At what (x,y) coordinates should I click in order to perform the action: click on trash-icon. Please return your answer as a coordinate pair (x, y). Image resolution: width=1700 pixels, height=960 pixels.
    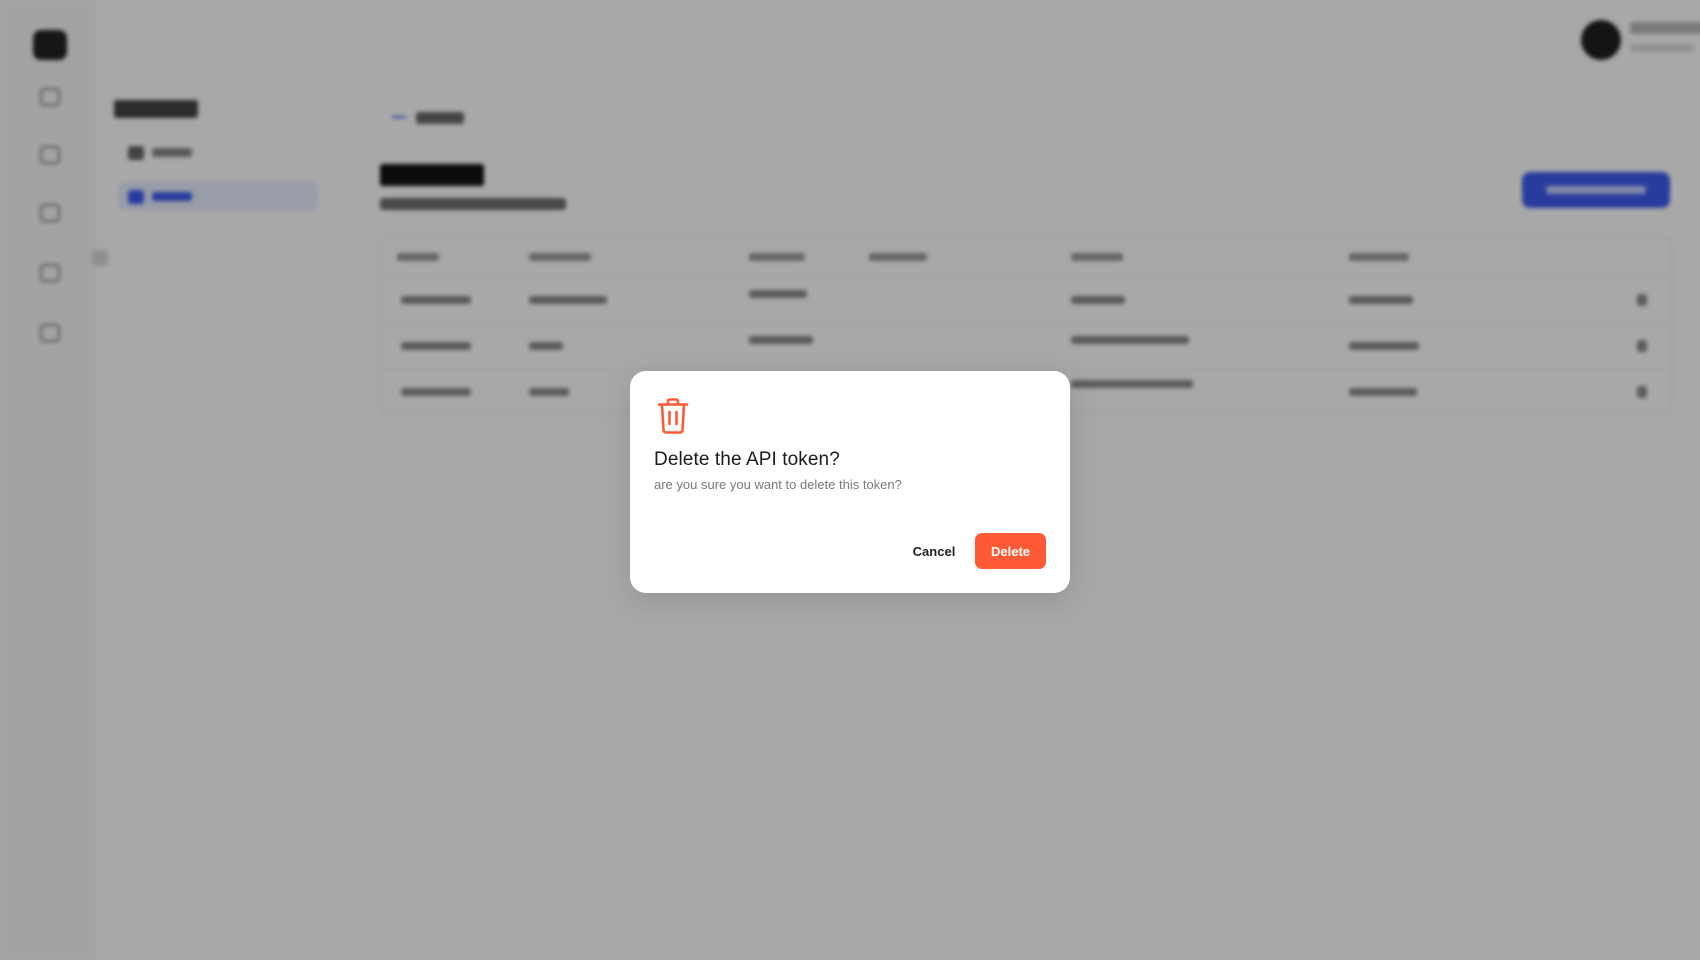
    Looking at the image, I should click on (673, 416).